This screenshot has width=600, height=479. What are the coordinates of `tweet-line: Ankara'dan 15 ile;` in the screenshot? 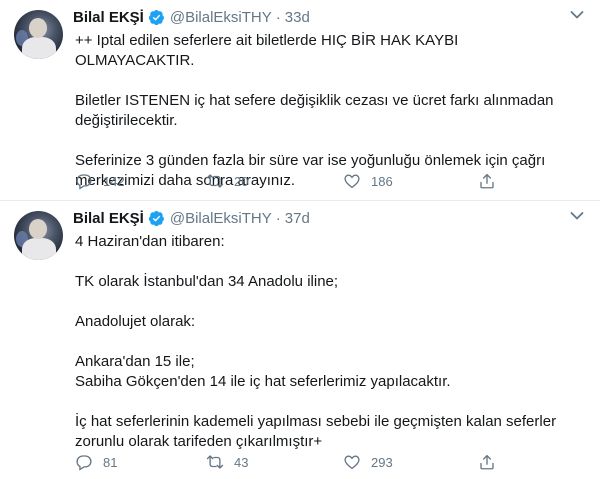 It's located at (135, 361).